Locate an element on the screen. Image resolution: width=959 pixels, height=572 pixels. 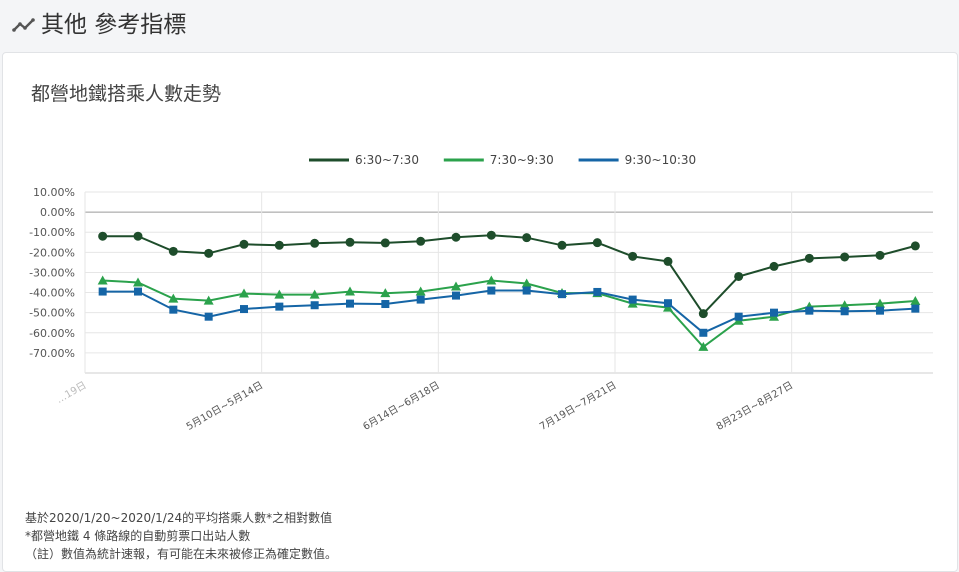
y-tick-label: -40.00% is located at coordinates (52, 293).